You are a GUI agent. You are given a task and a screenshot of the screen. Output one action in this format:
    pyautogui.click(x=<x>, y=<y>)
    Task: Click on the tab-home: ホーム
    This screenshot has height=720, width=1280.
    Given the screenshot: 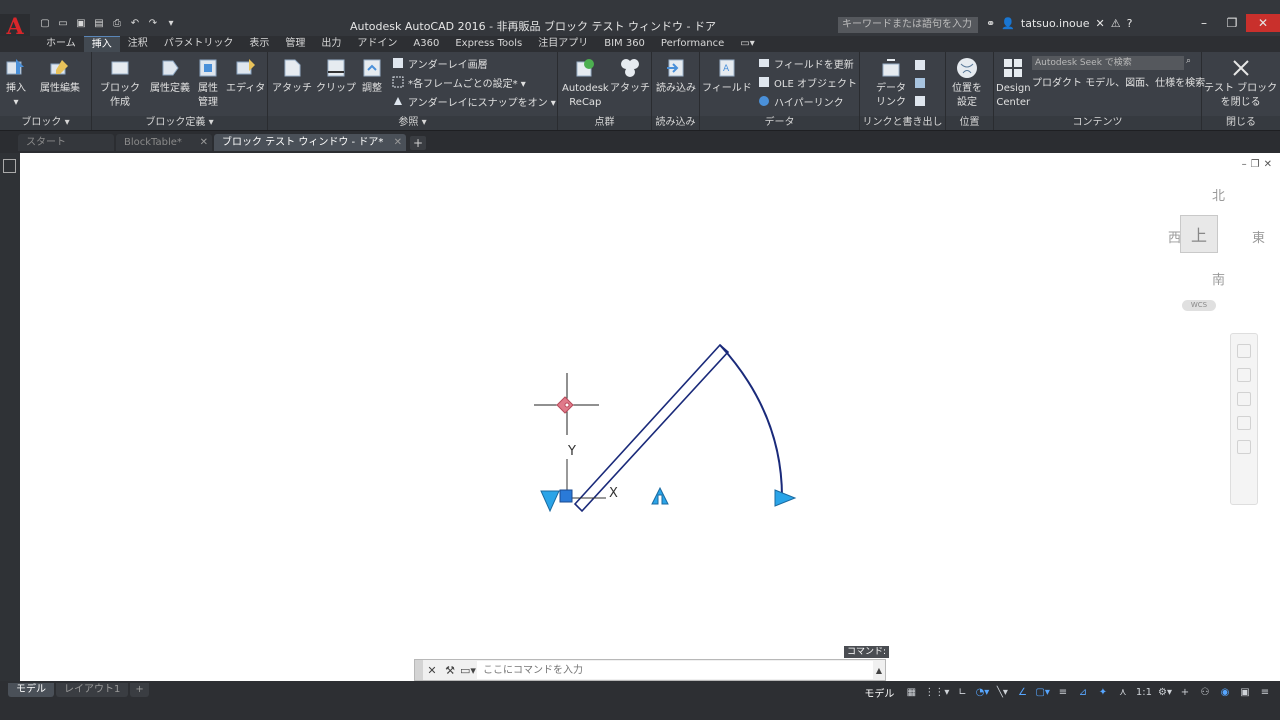 What is the action you would take?
    pyautogui.click(x=61, y=44)
    